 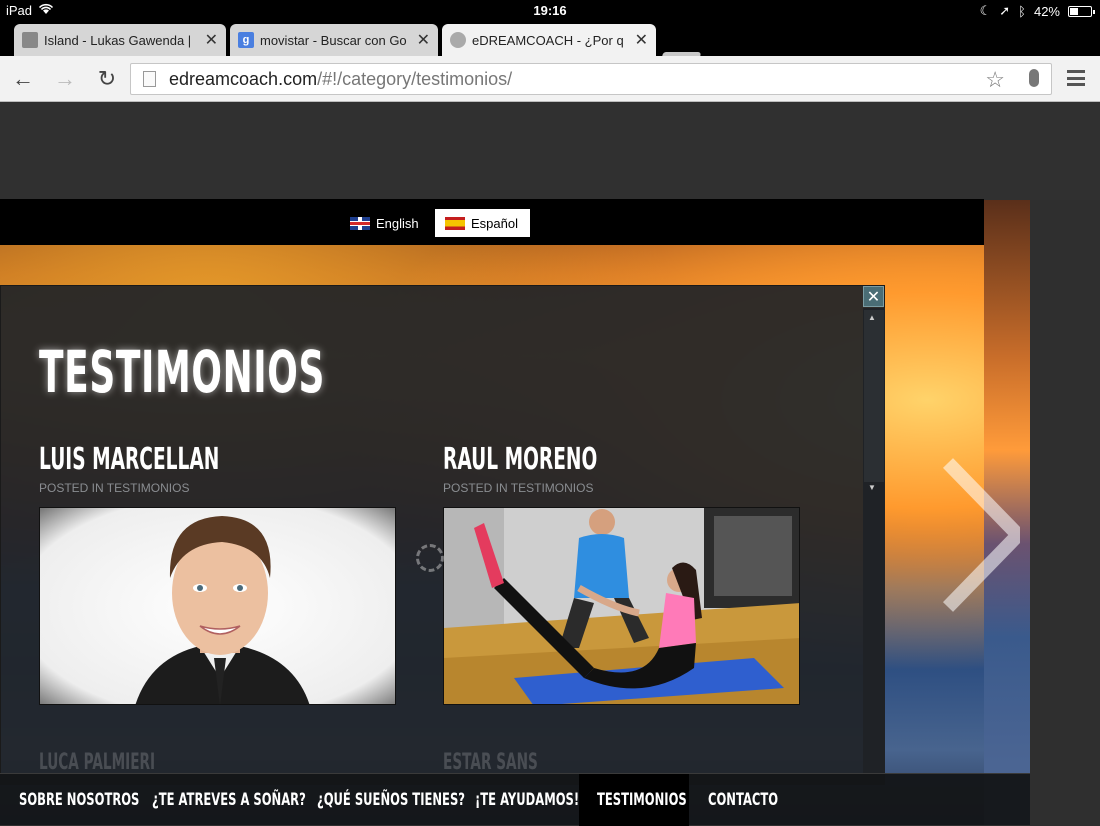 I want to click on tab-title: eDREAMCOACH - ¿Por q, so click(x=548, y=40).